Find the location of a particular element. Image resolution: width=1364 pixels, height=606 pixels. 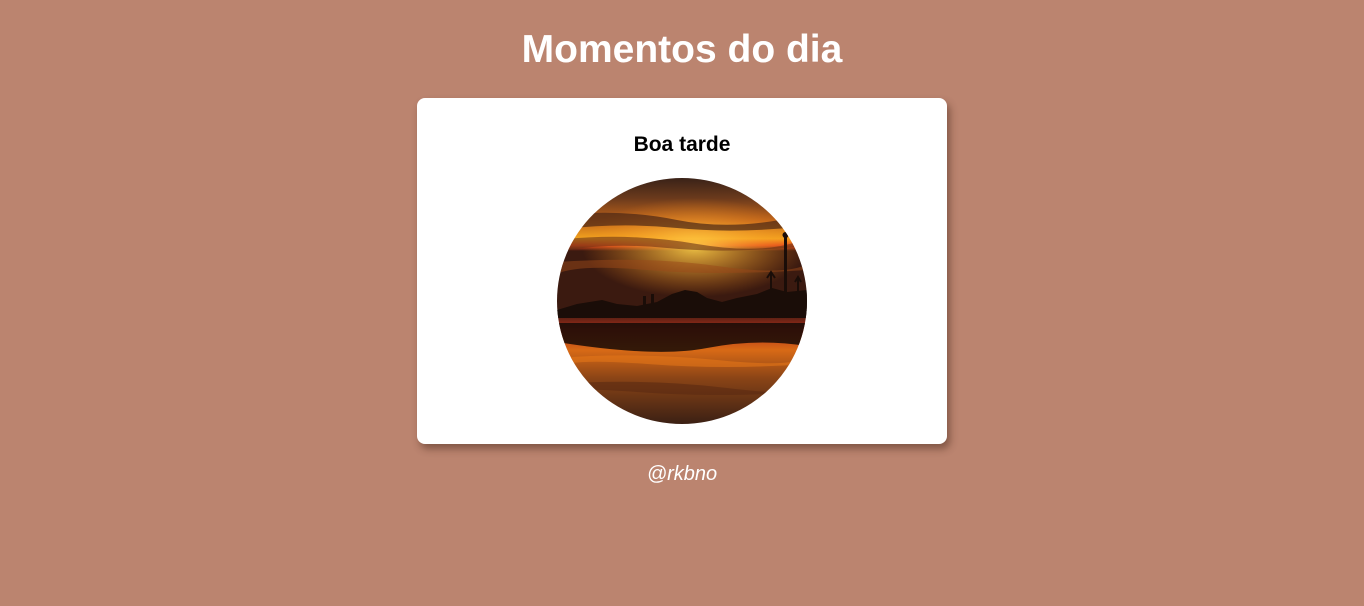

sunset-photo is located at coordinates (682, 301).